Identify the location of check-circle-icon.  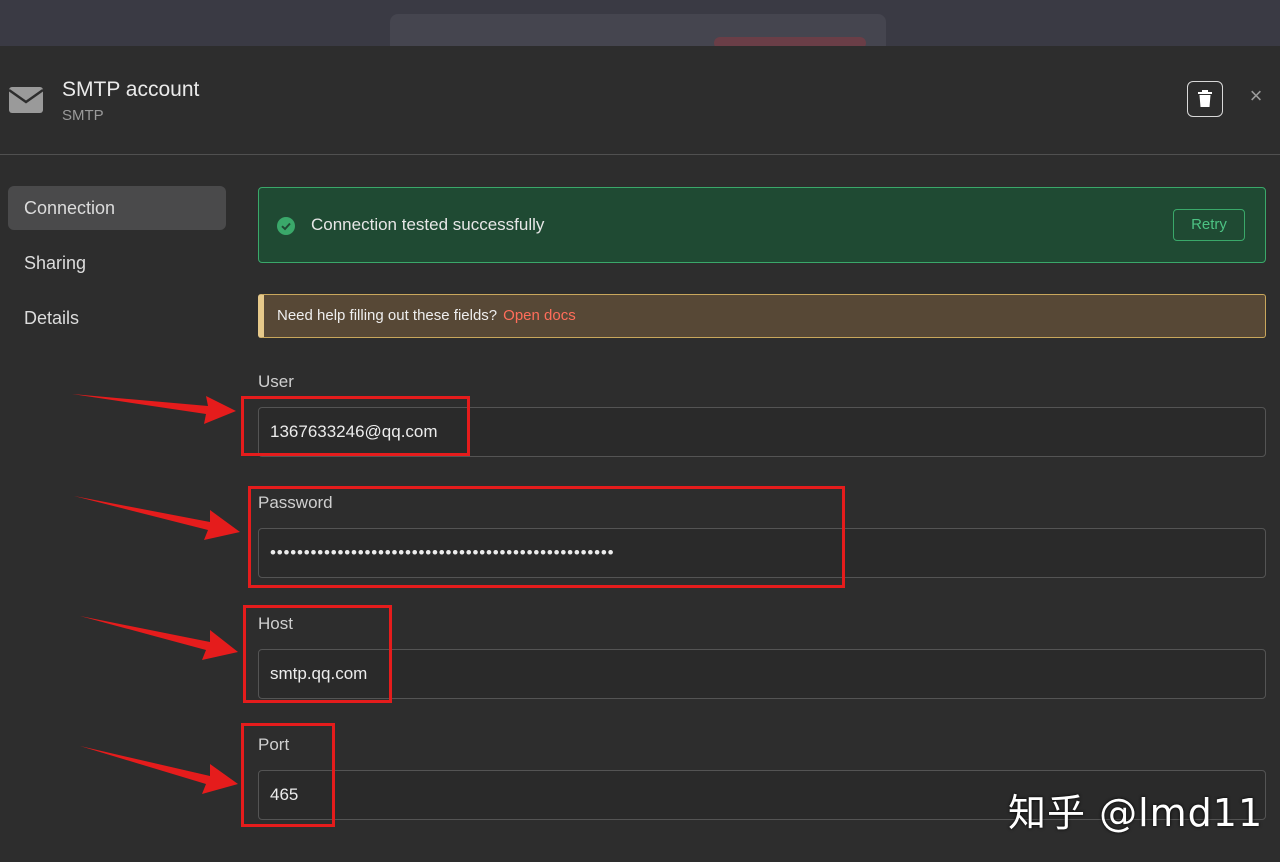
(286, 226).